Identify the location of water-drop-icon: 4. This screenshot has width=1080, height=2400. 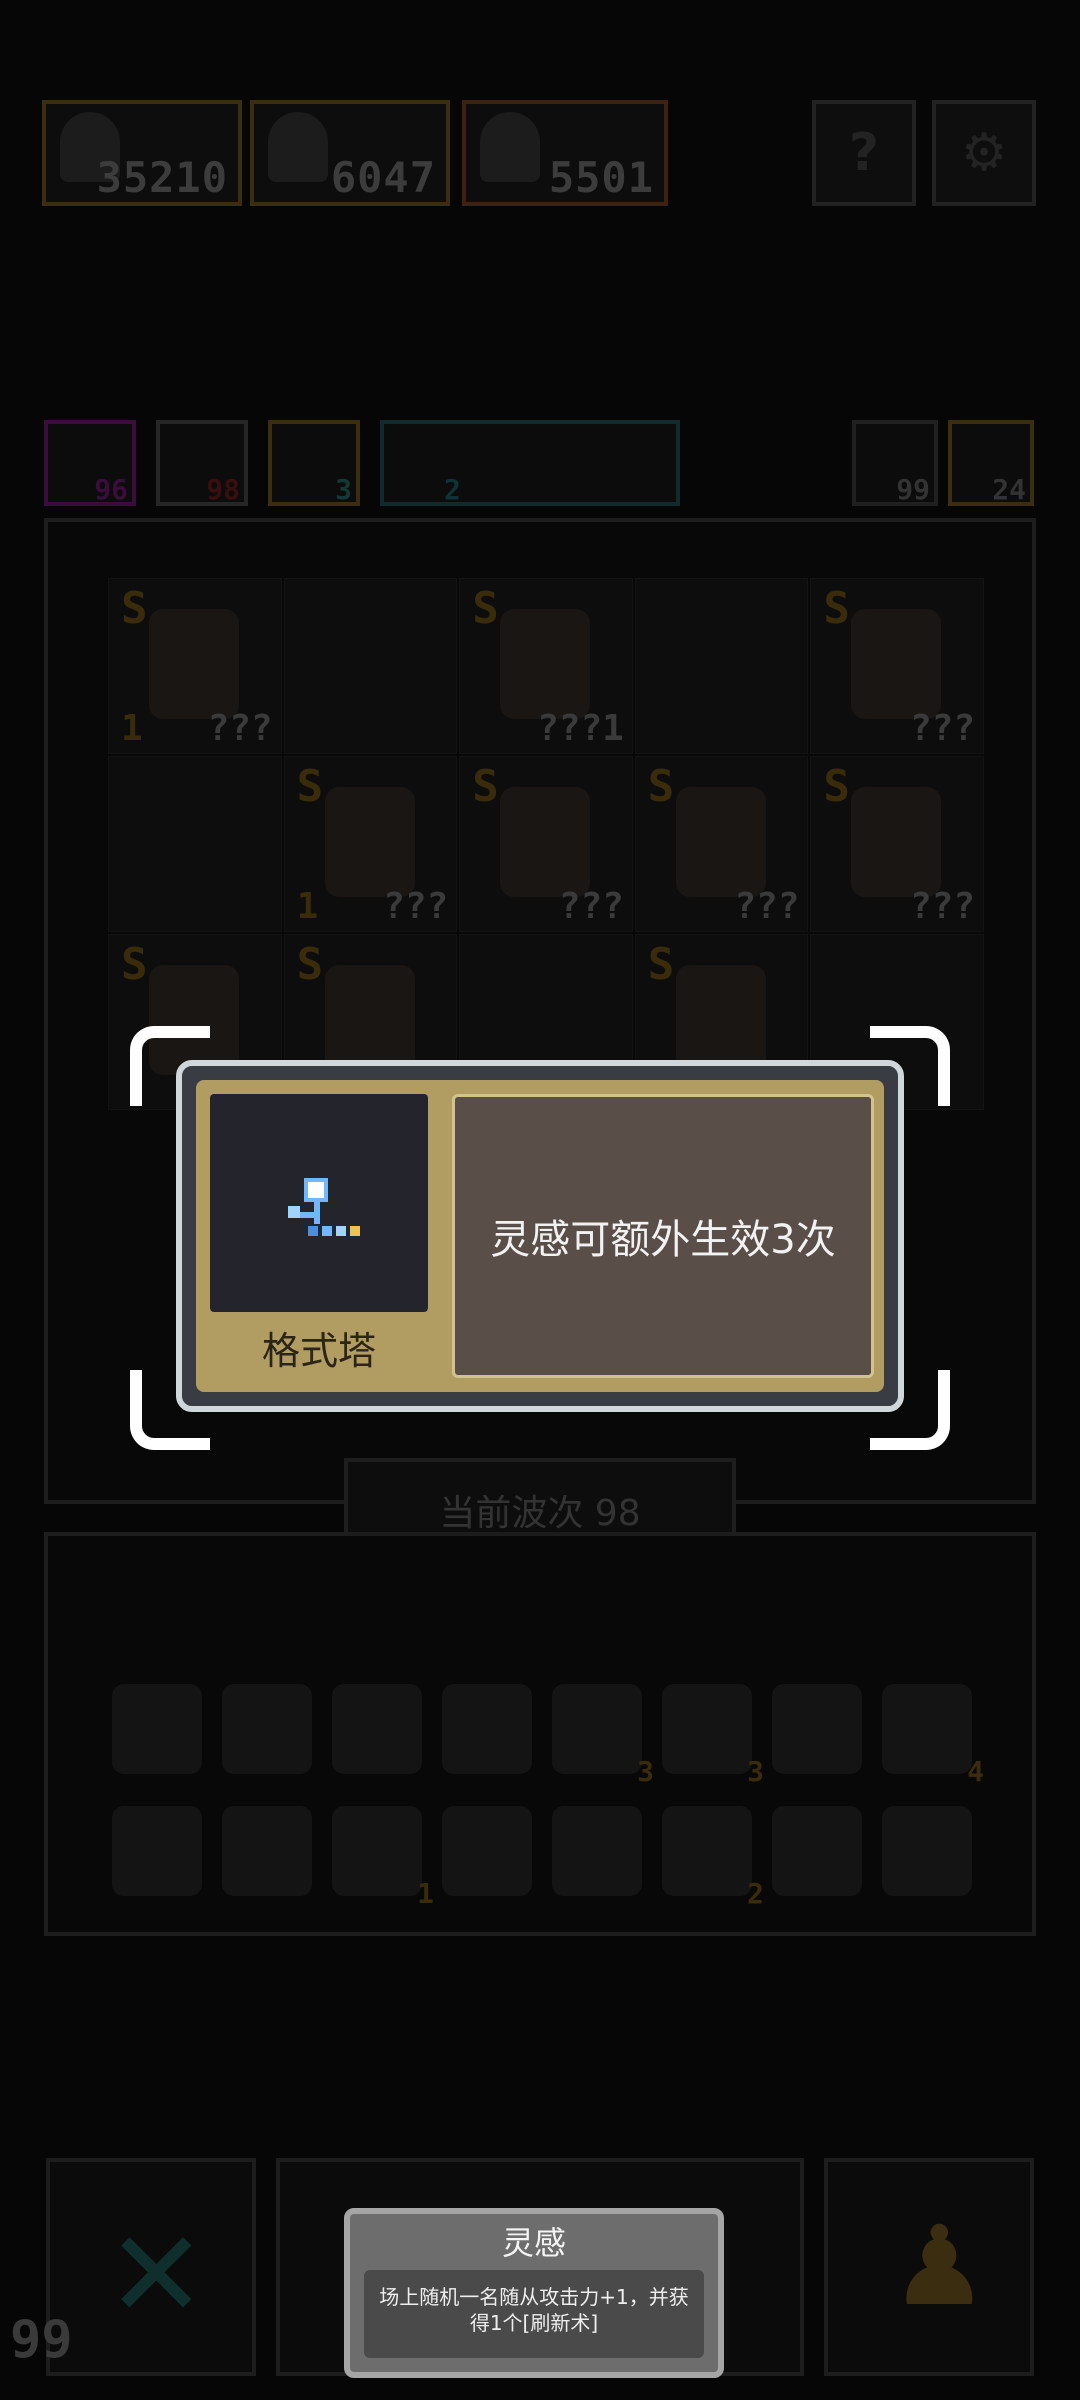
(933, 1736).